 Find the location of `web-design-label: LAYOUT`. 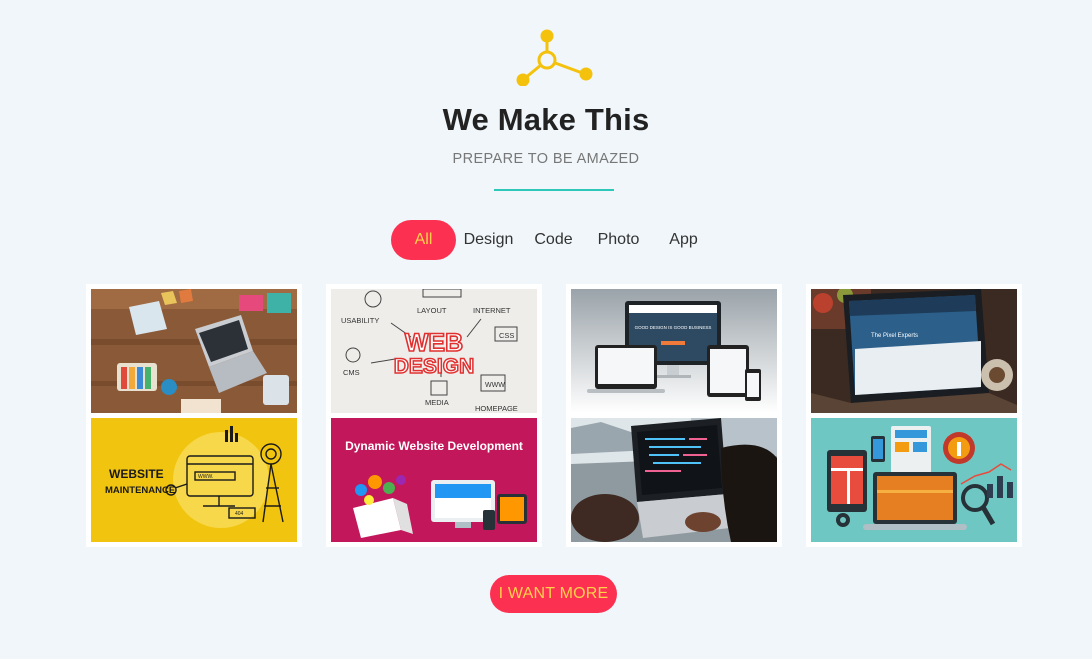

web-design-label: LAYOUT is located at coordinates (432, 310).